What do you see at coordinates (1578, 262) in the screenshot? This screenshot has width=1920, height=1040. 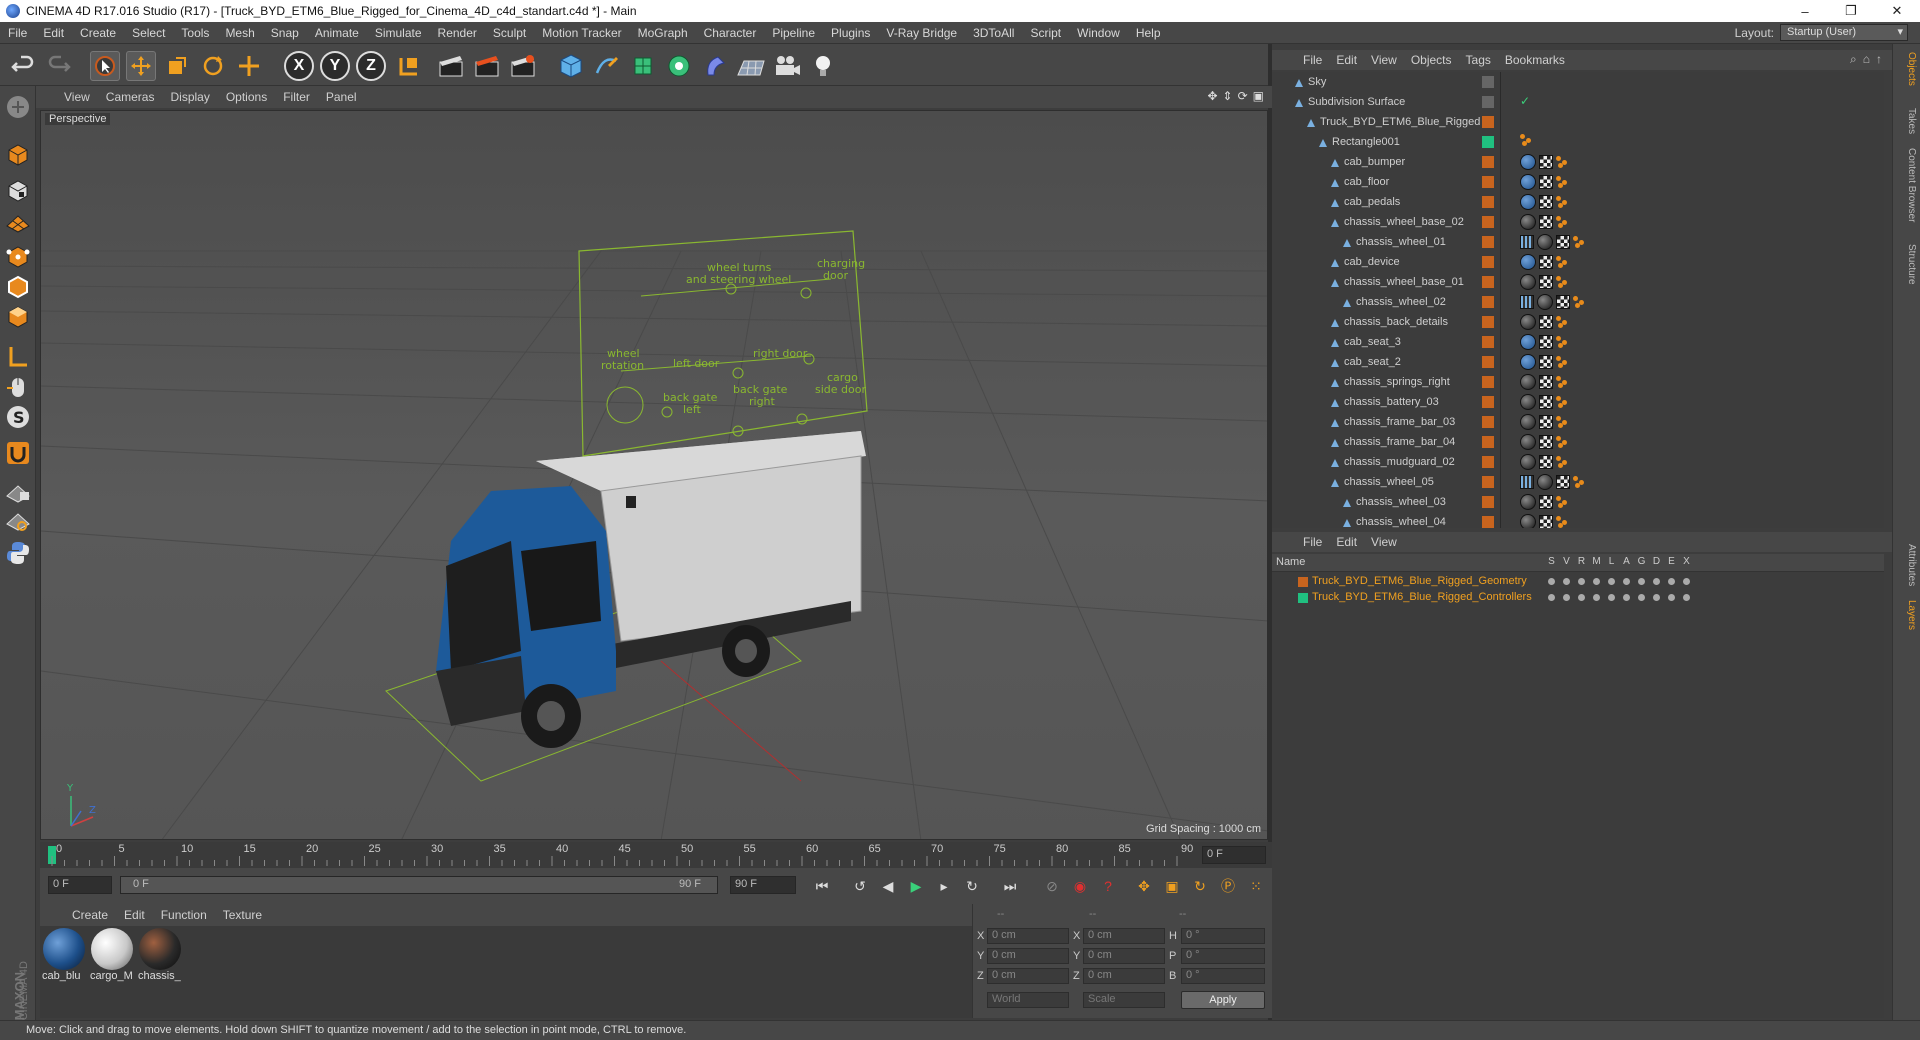 I see `object-row: cab_device` at bounding box center [1578, 262].